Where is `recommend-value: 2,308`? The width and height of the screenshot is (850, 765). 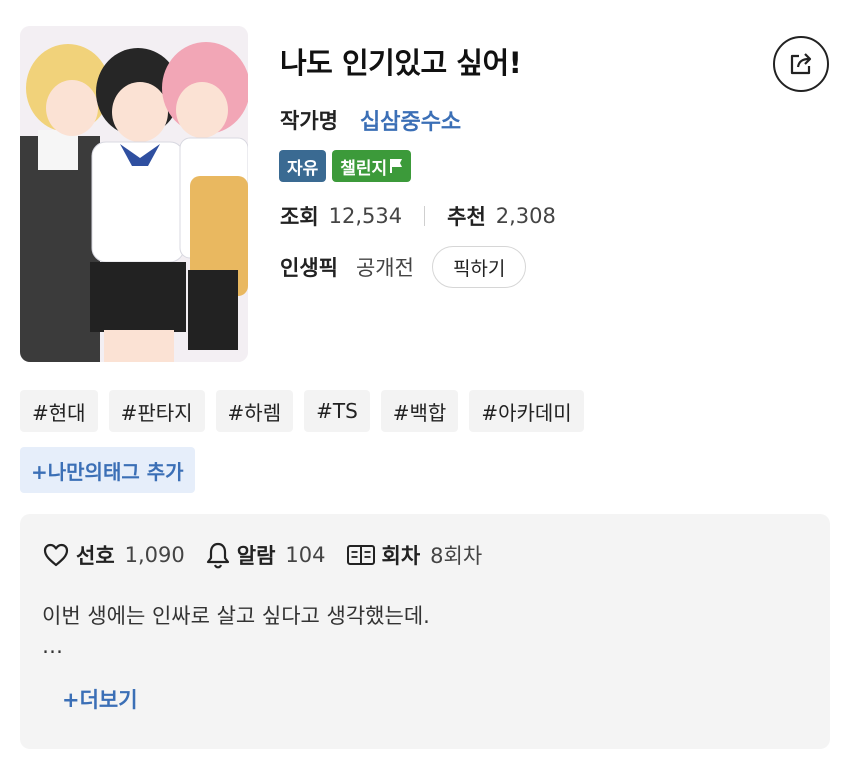
recommend-value: 2,308 is located at coordinates (525, 216).